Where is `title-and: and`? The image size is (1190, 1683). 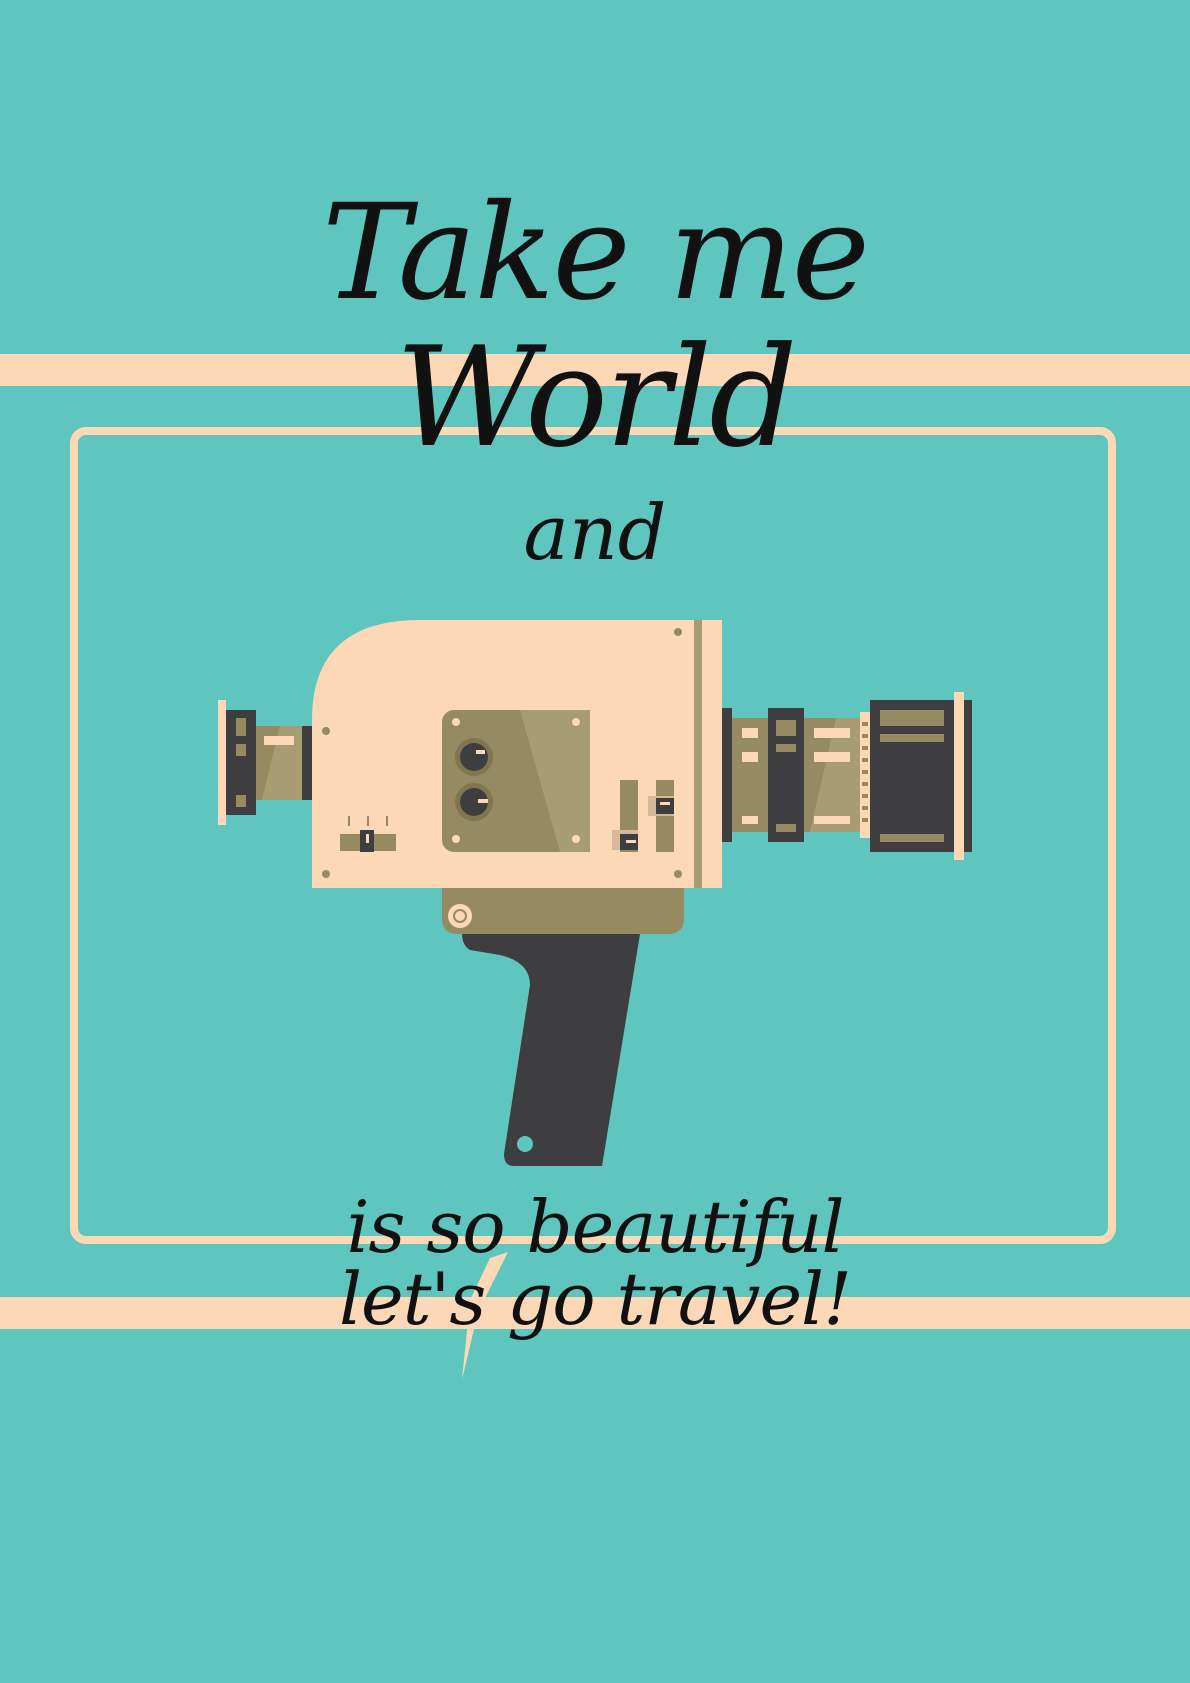 title-and: and is located at coordinates (595, 532).